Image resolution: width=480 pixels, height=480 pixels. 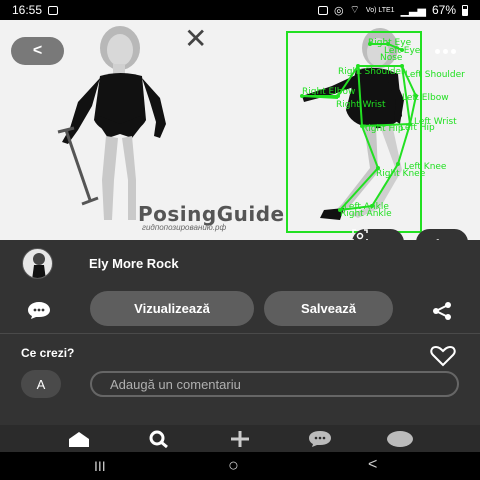 I want to click on hotspot-icon: ◎, so click(x=338, y=10).